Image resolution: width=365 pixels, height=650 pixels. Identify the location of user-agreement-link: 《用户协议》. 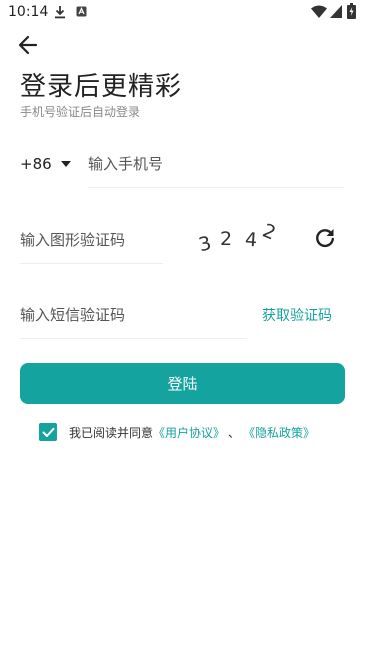
(189, 432).